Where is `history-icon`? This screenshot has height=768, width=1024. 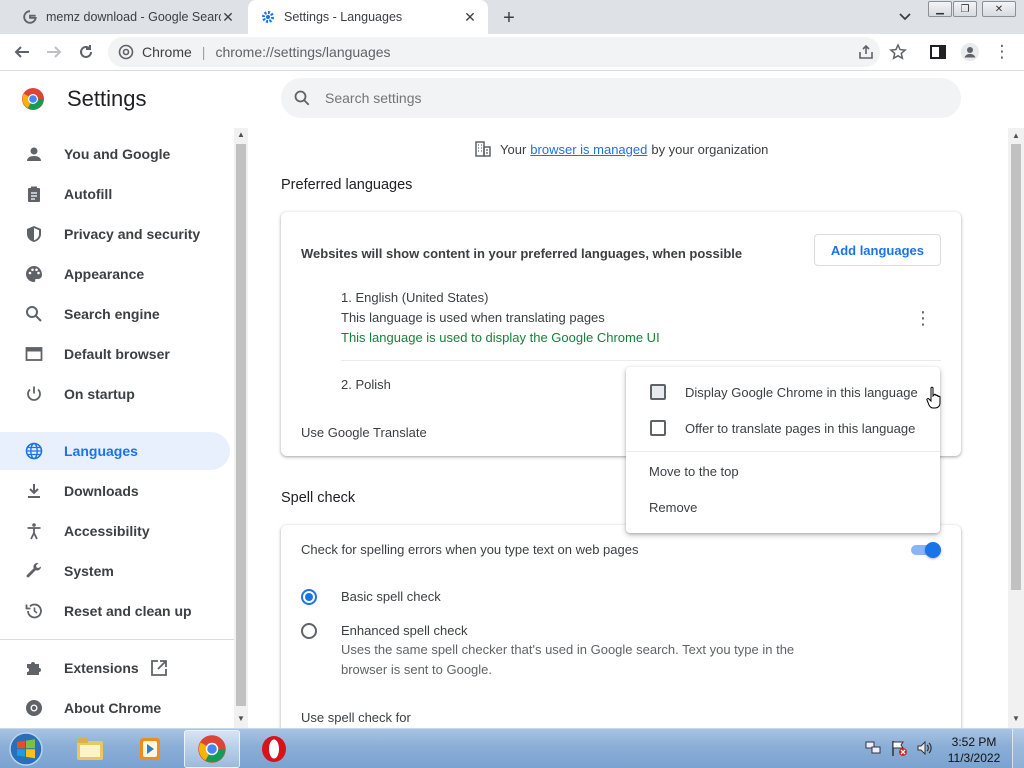
history-icon is located at coordinates (34, 611).